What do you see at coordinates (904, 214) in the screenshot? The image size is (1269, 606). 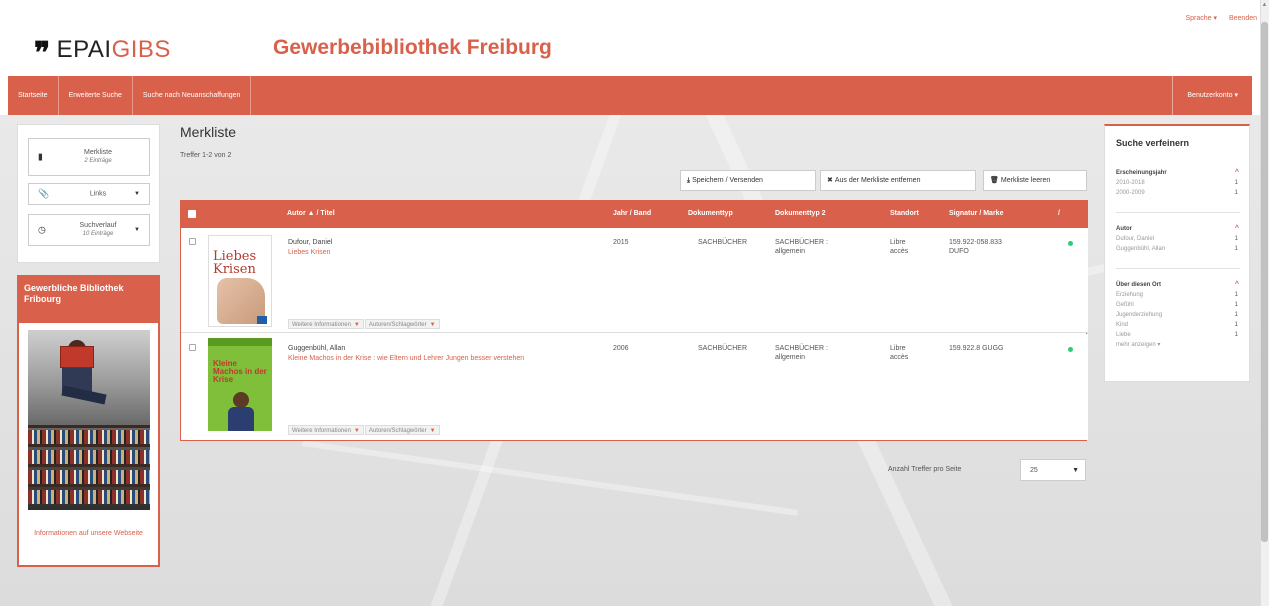 I see `col-location: Standort` at bounding box center [904, 214].